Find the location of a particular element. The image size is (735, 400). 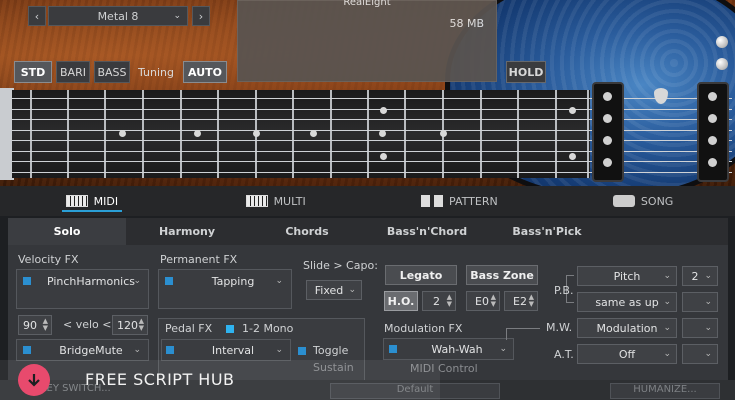

pb-down-value: same as up is located at coordinates (627, 302).